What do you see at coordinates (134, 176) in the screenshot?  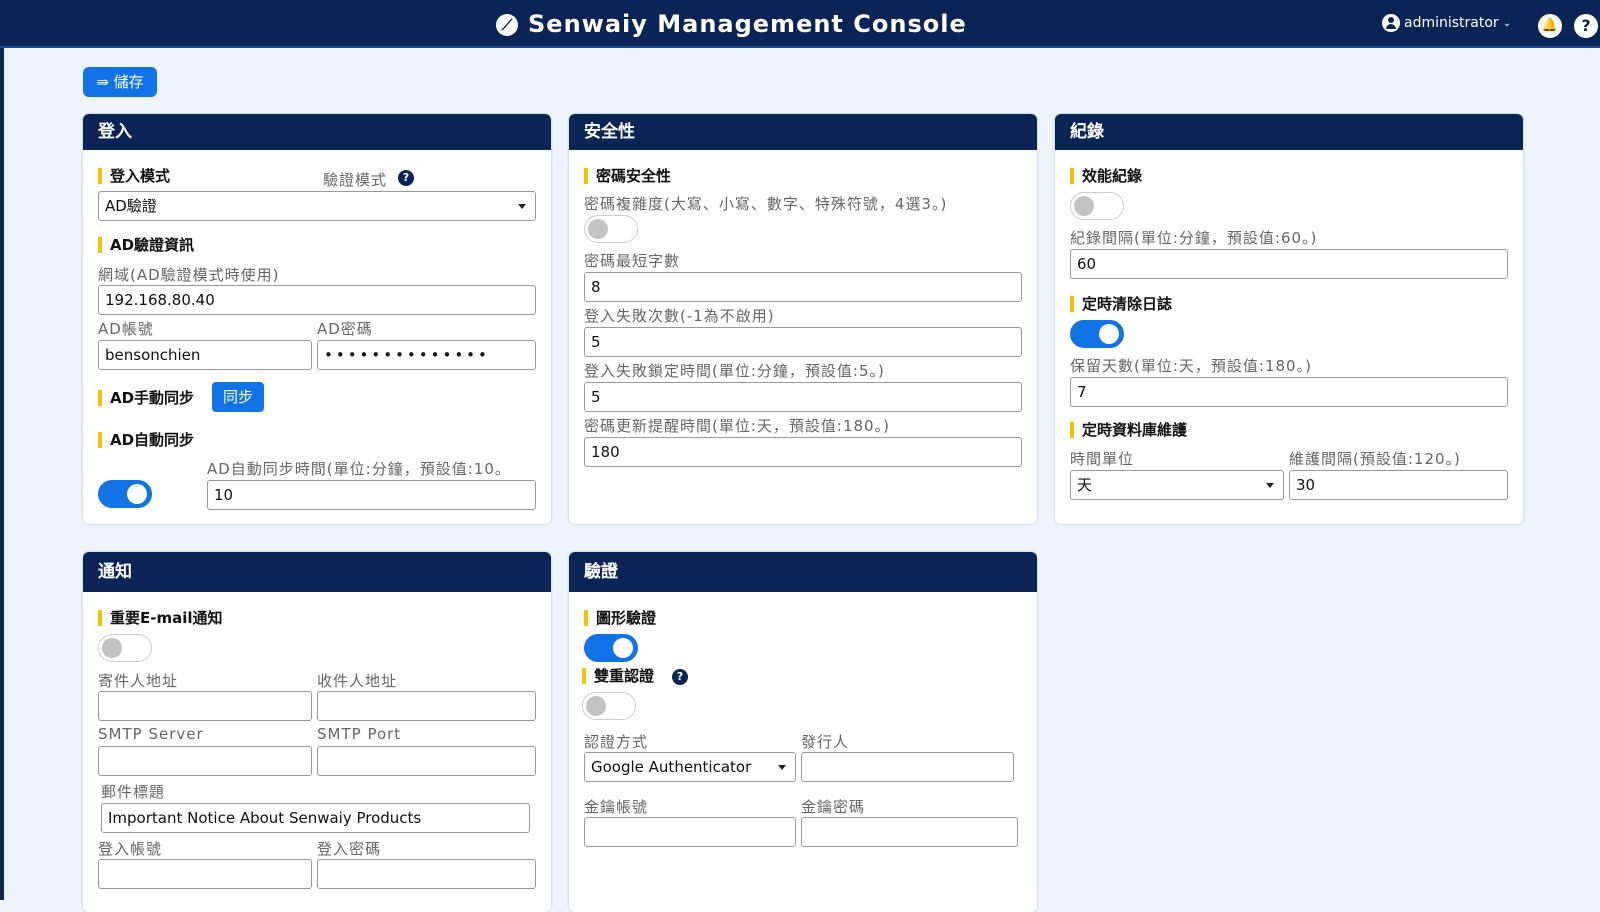 I see `login-mode-title: 登入模式` at bounding box center [134, 176].